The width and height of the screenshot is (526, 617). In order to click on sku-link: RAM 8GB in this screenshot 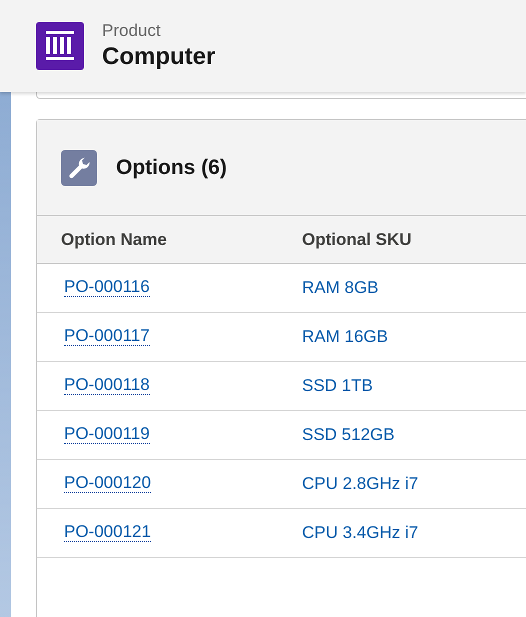, I will do `click(340, 288)`.